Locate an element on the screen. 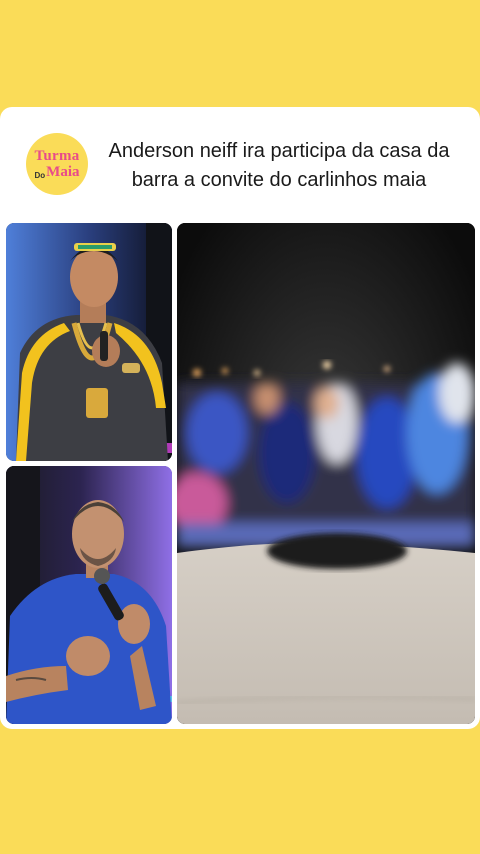  logo-text-turma: Turma is located at coordinates (57, 155).